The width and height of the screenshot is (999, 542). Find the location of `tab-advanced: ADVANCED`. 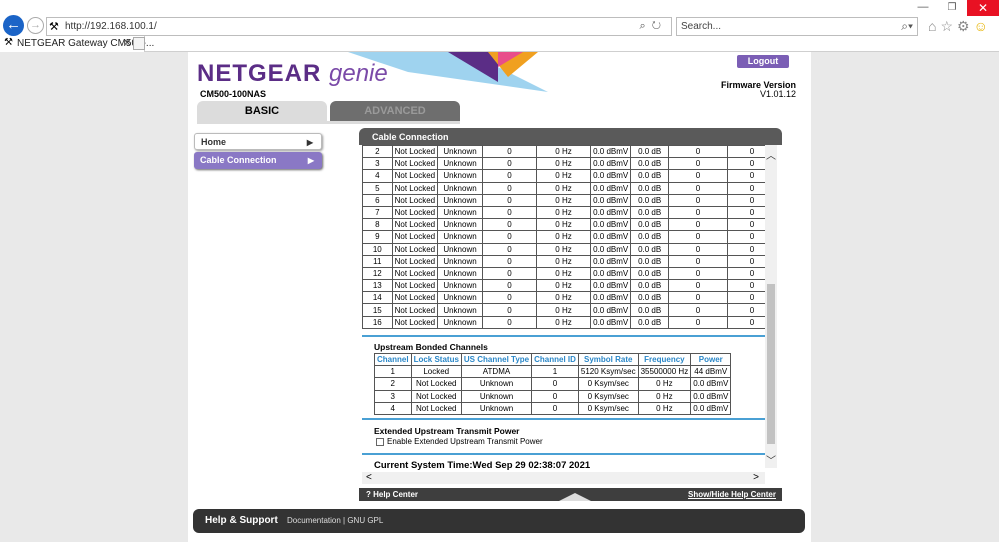

tab-advanced: ADVANCED is located at coordinates (395, 111).